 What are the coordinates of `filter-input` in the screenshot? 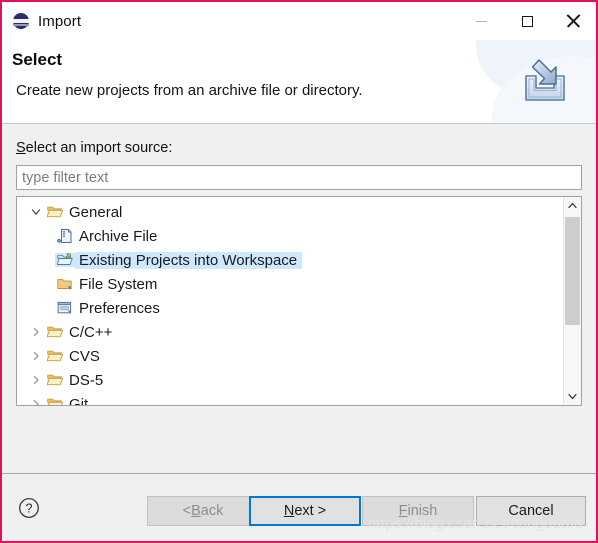 It's located at (299, 177).